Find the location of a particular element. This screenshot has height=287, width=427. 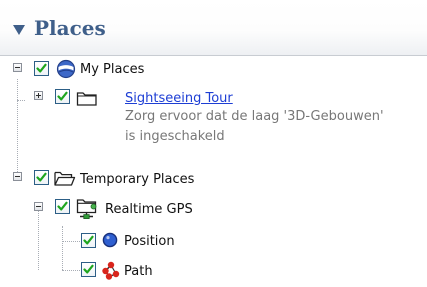

my-places-checkbox is located at coordinates (41, 68).